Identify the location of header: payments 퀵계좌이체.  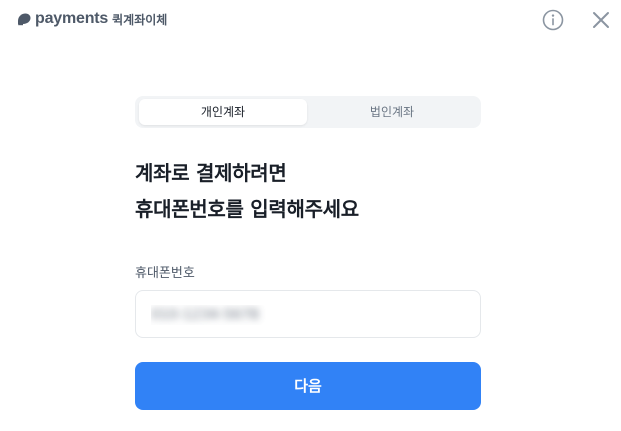
(310, 20).